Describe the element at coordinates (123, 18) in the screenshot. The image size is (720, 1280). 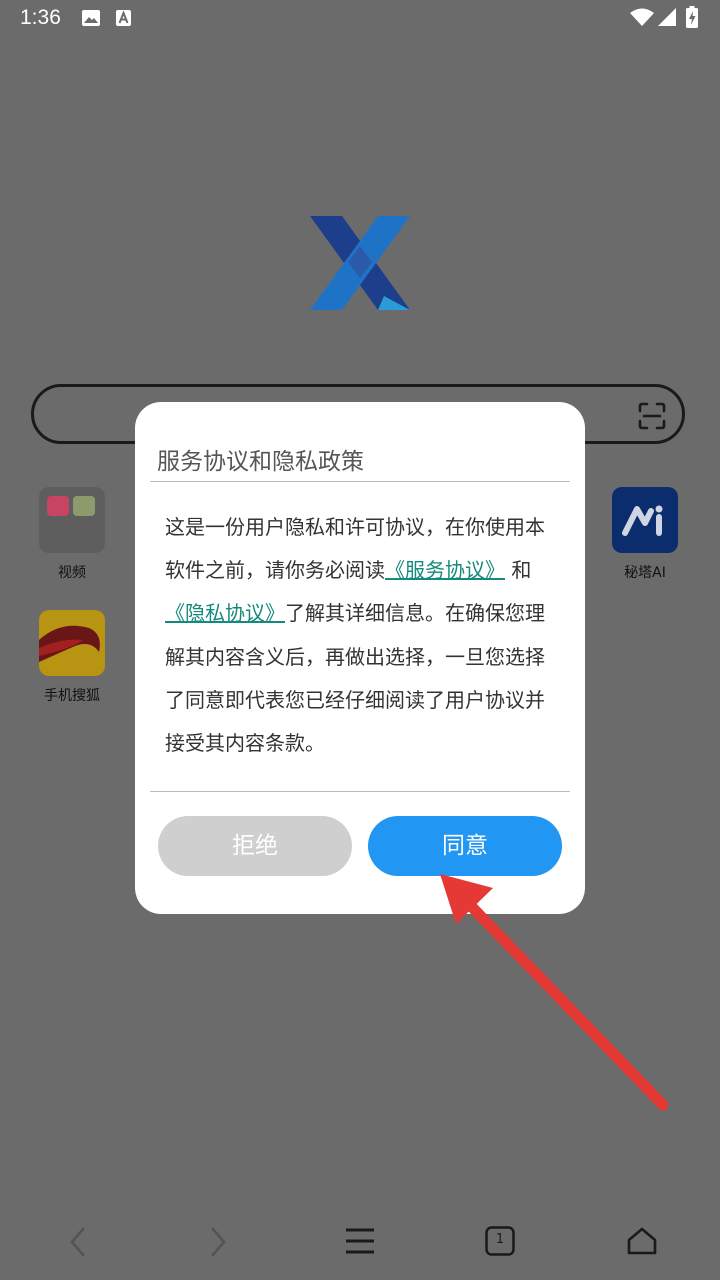
I see `font-a-icon` at that location.